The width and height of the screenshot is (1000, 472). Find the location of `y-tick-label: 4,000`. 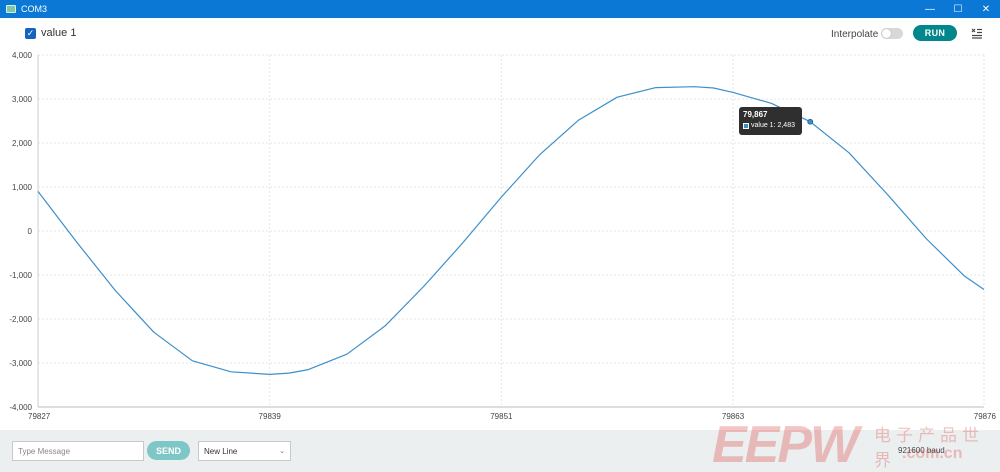

y-tick-label: 4,000 is located at coordinates (22, 55).